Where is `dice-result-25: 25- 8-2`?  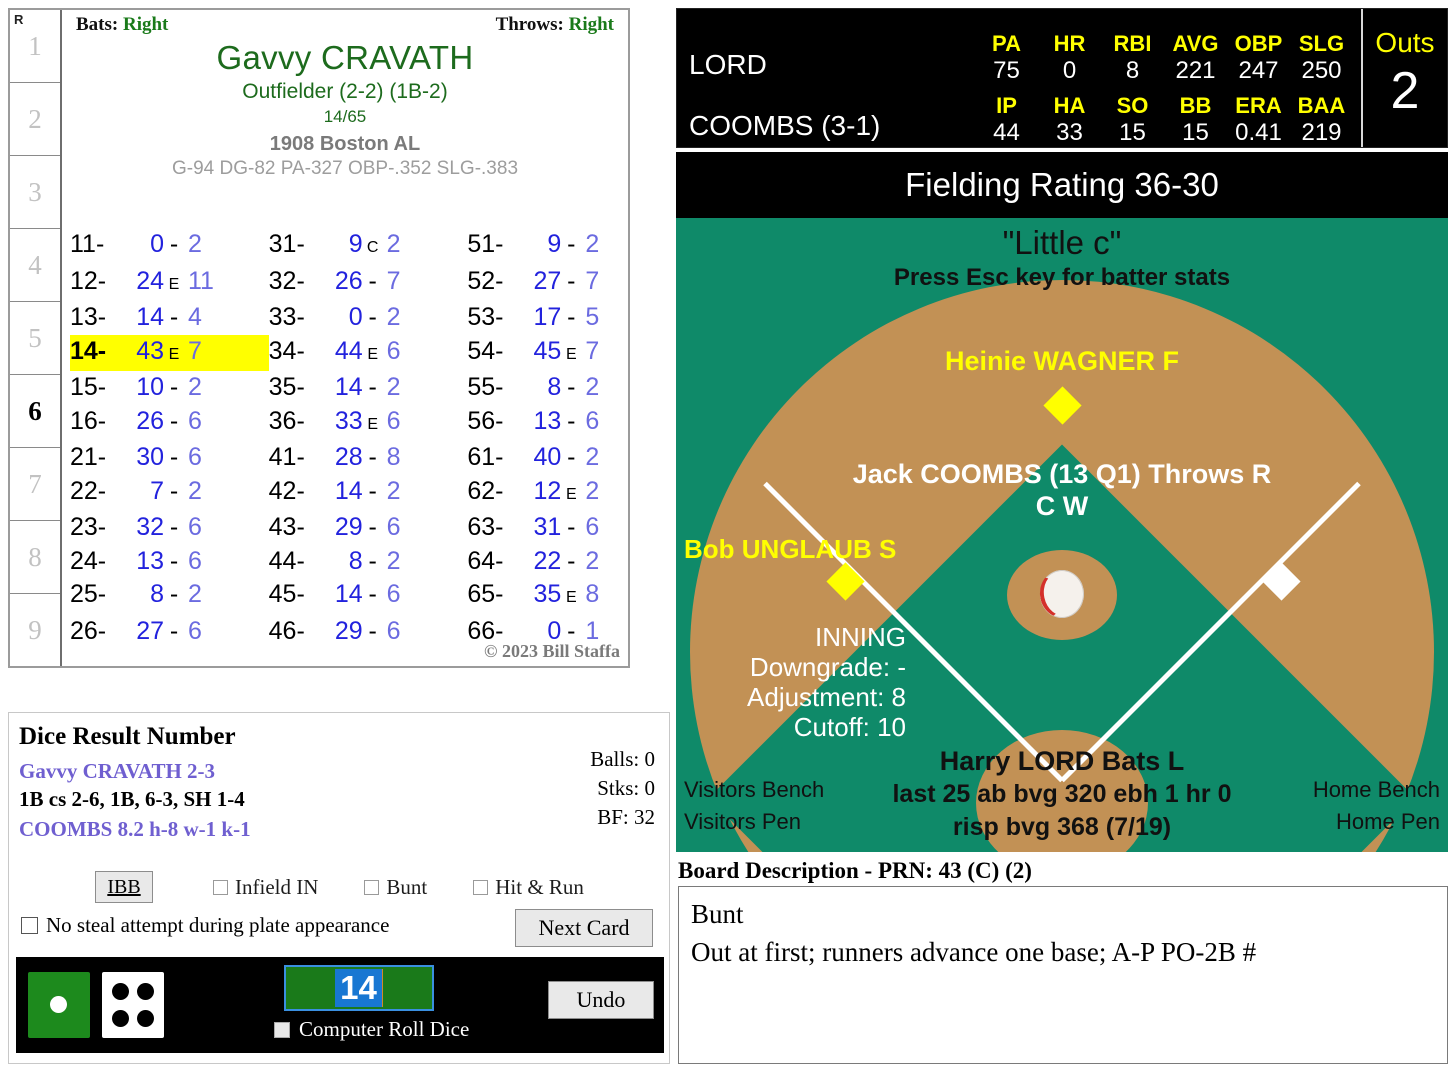 dice-result-25: 25- 8-2 is located at coordinates (169, 596).